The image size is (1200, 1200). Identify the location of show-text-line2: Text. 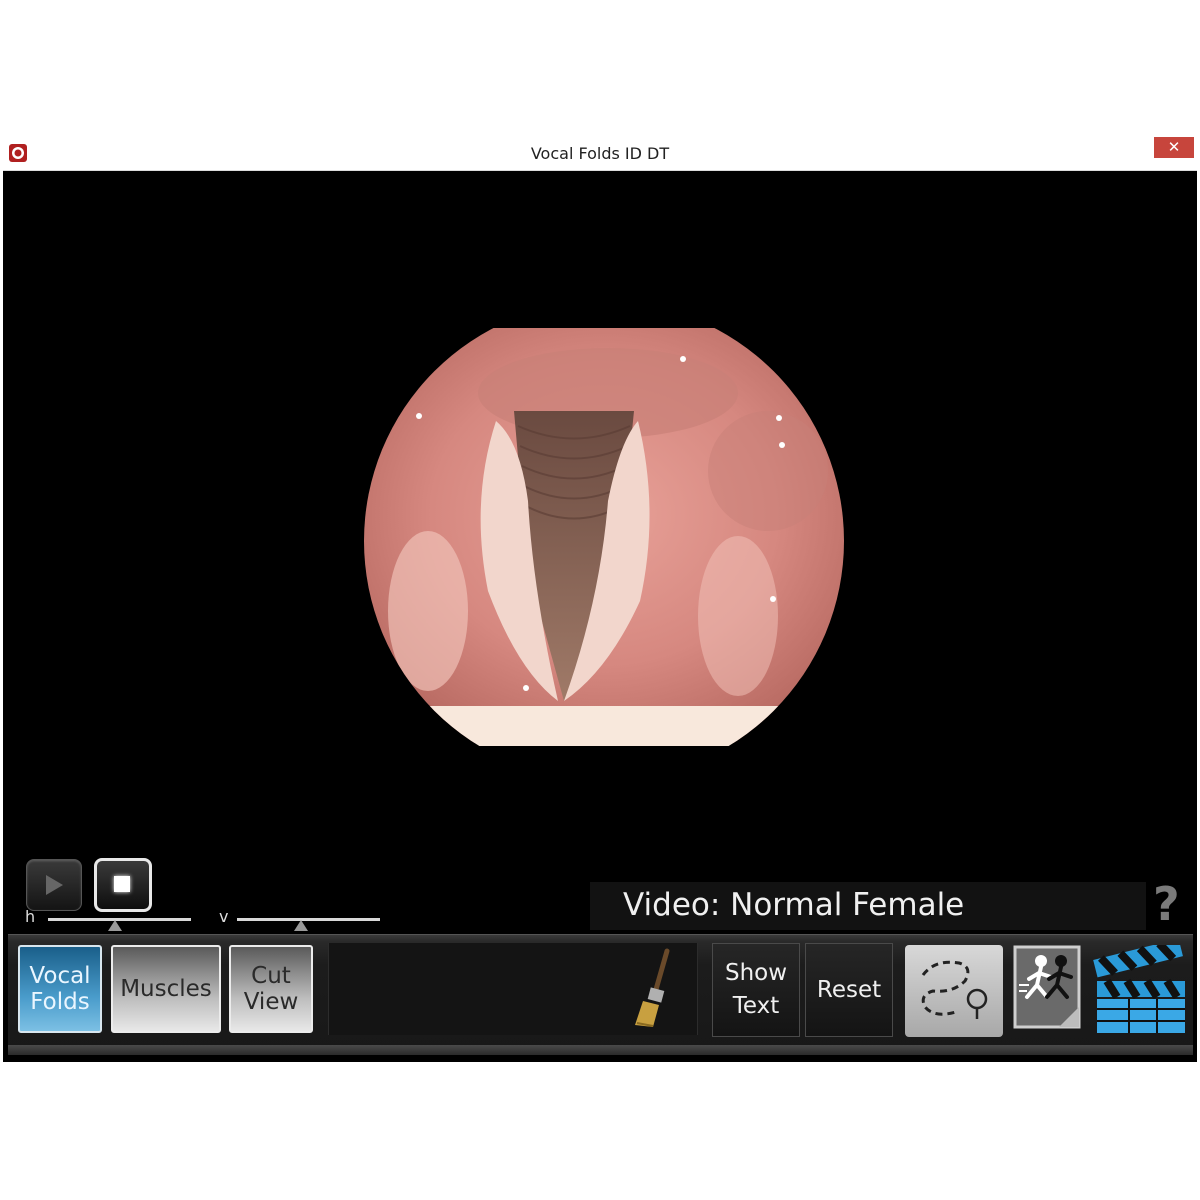
(756, 1006).